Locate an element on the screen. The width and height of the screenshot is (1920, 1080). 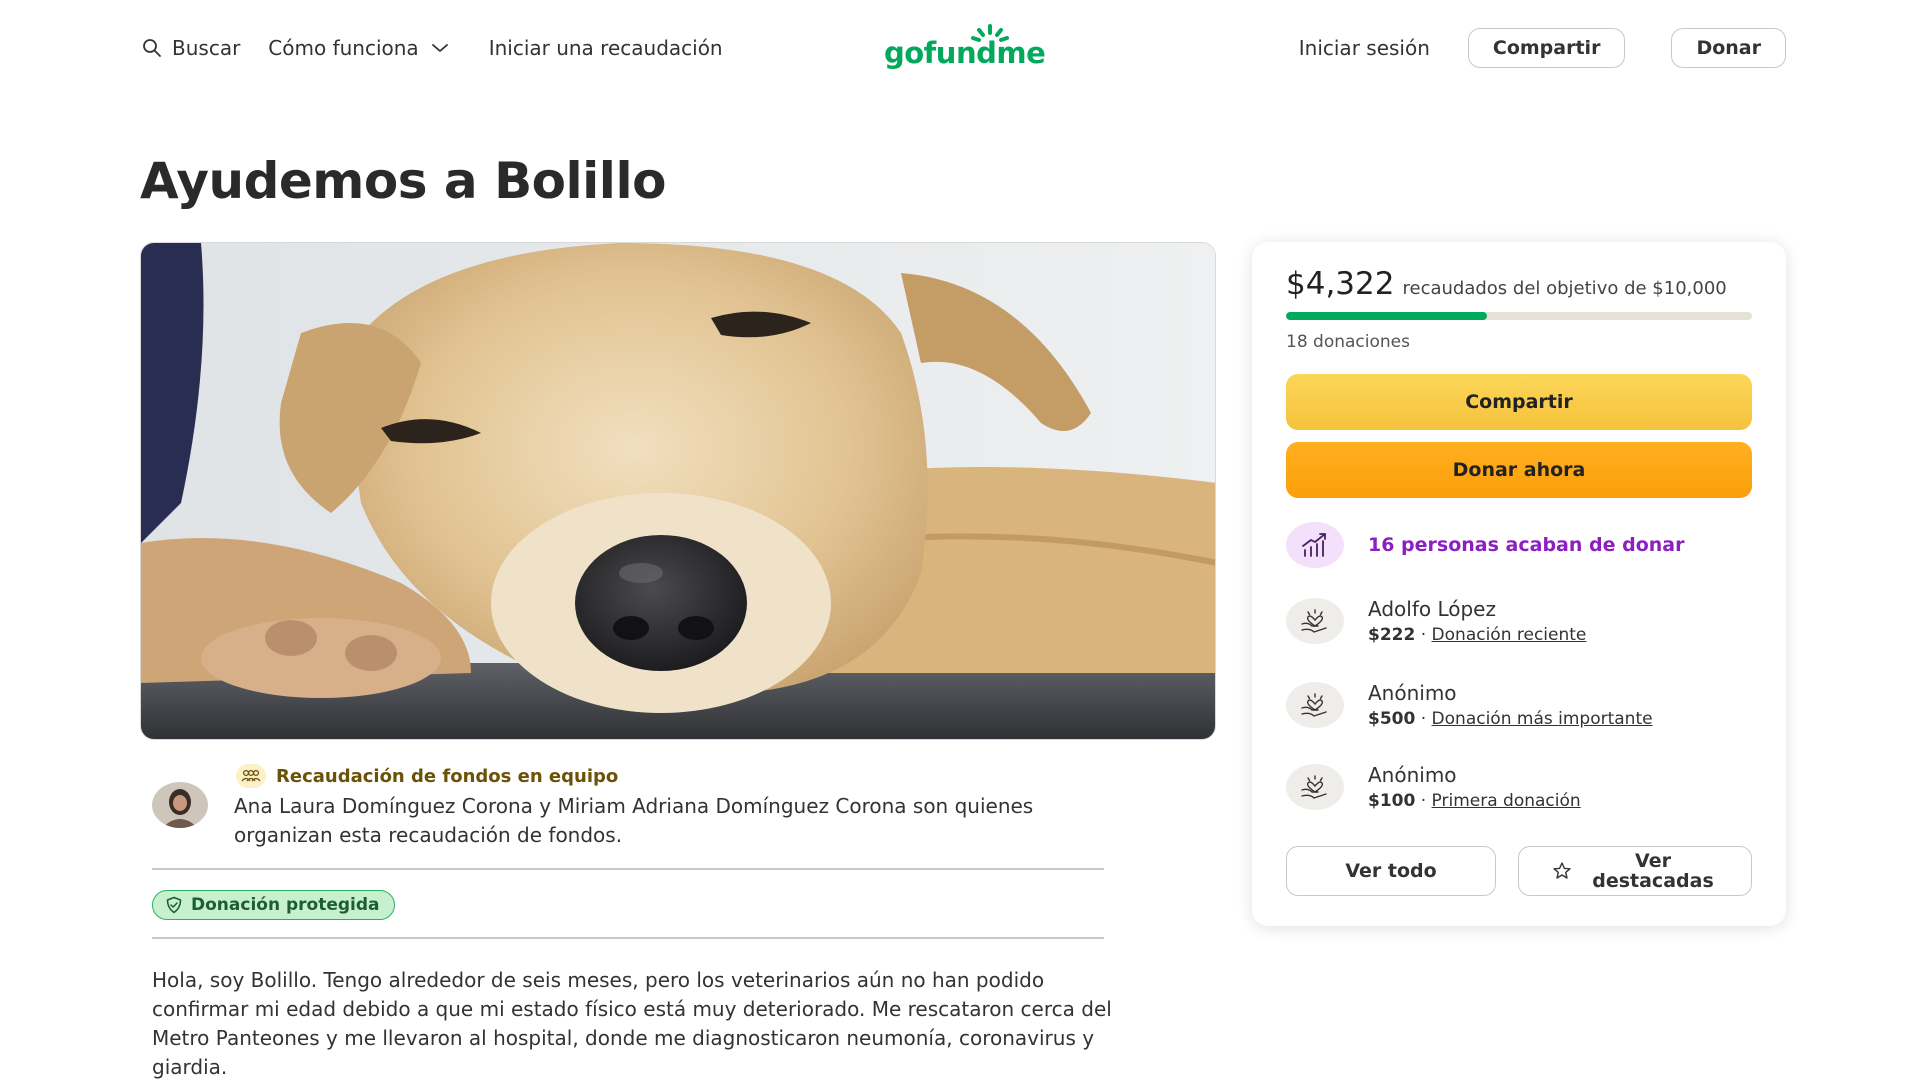
donate-button-top: Donar is located at coordinates (1728, 48).